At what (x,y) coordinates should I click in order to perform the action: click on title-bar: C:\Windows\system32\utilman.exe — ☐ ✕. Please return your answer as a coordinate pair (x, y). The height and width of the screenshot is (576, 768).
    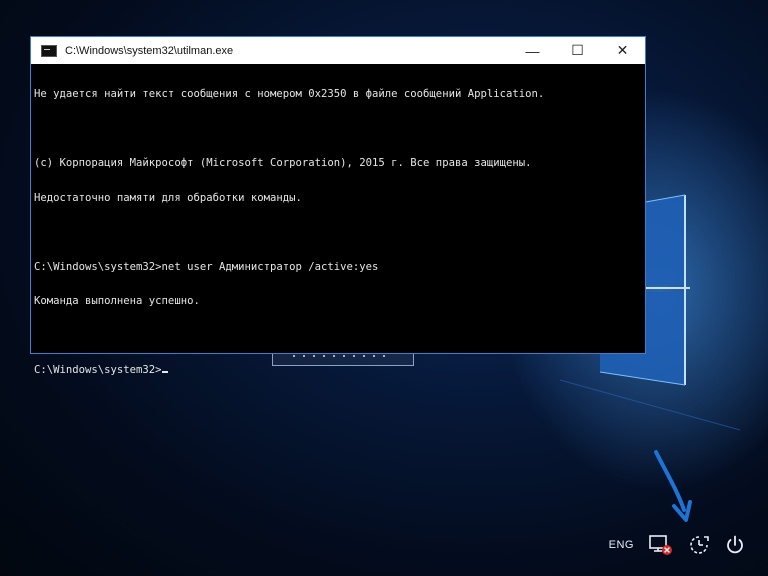
    Looking at the image, I should click on (338, 50).